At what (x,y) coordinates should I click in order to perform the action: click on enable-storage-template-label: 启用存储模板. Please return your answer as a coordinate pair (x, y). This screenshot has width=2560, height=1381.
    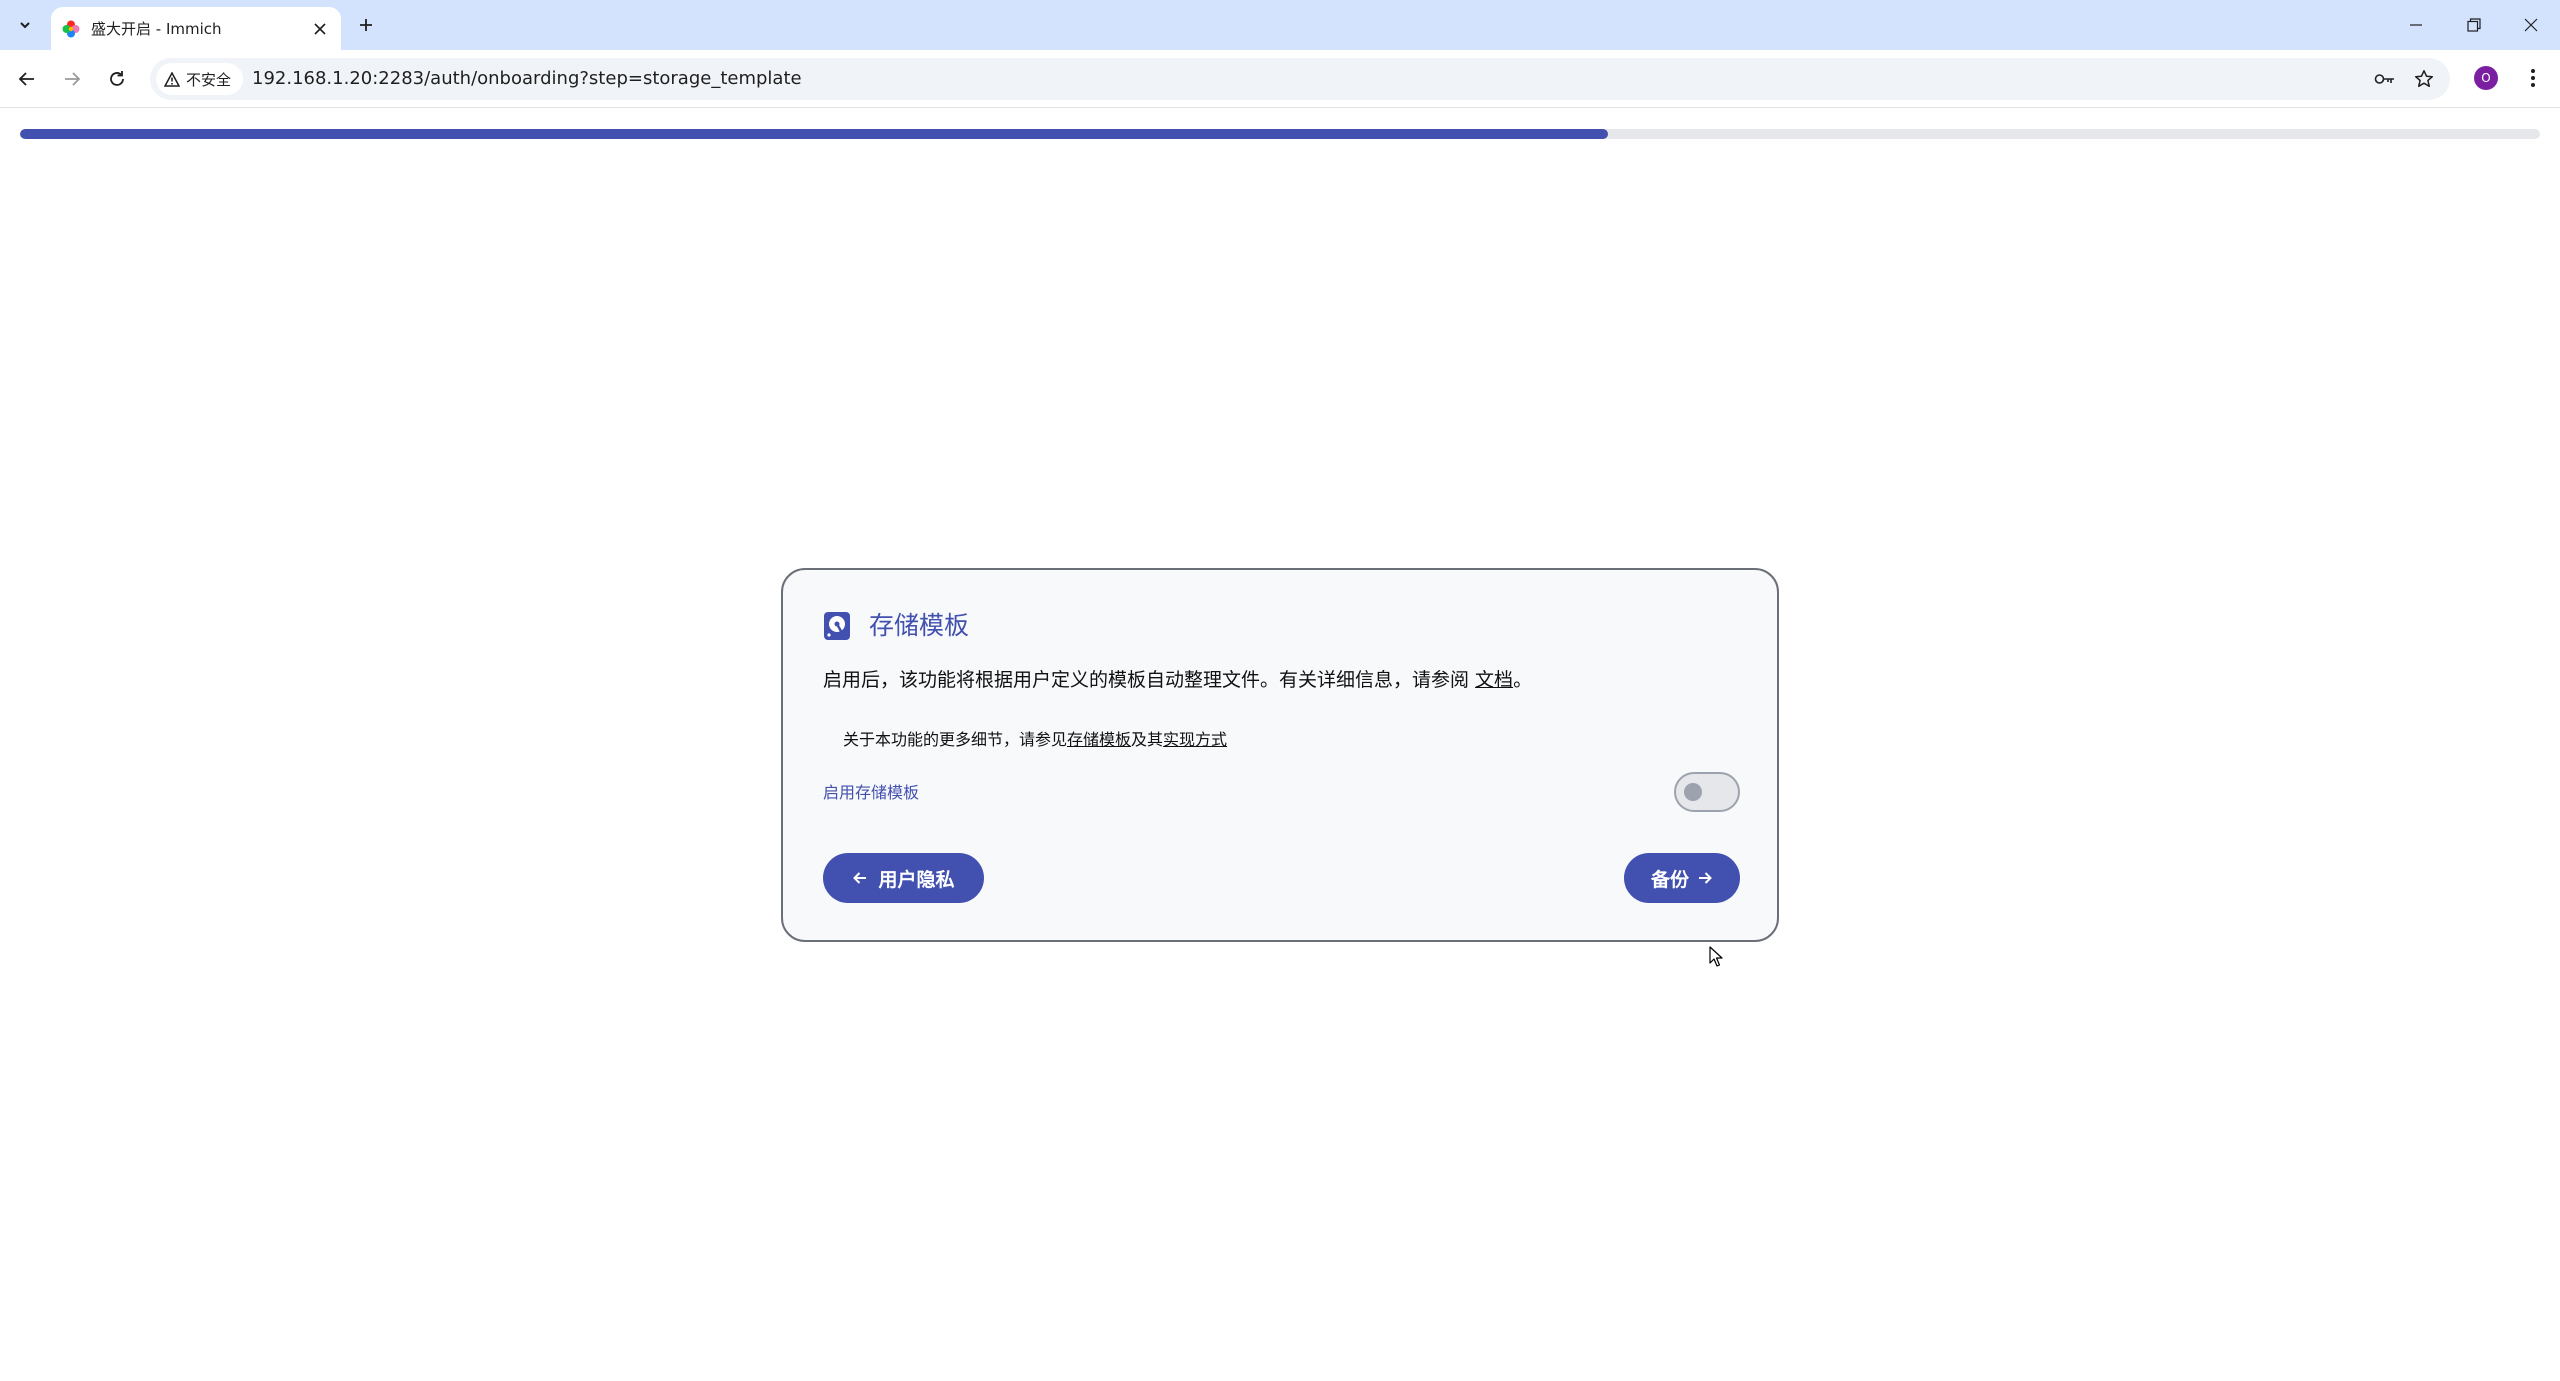
    Looking at the image, I should click on (871, 792).